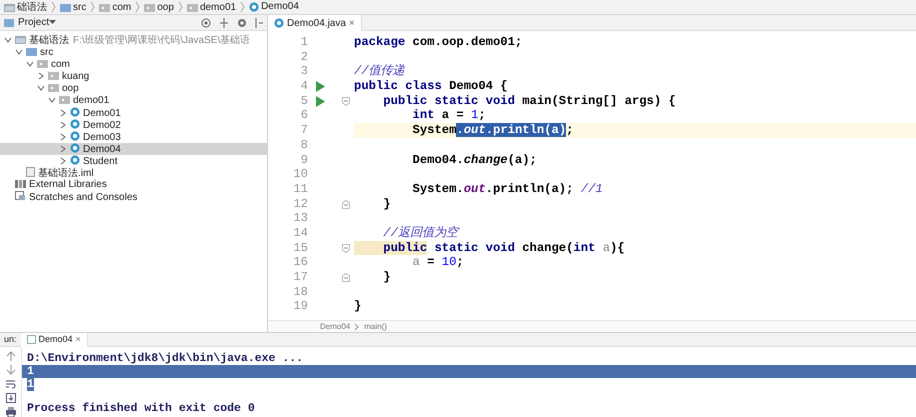 The image size is (916, 417). I want to click on tree-item: oop, so click(133, 89).